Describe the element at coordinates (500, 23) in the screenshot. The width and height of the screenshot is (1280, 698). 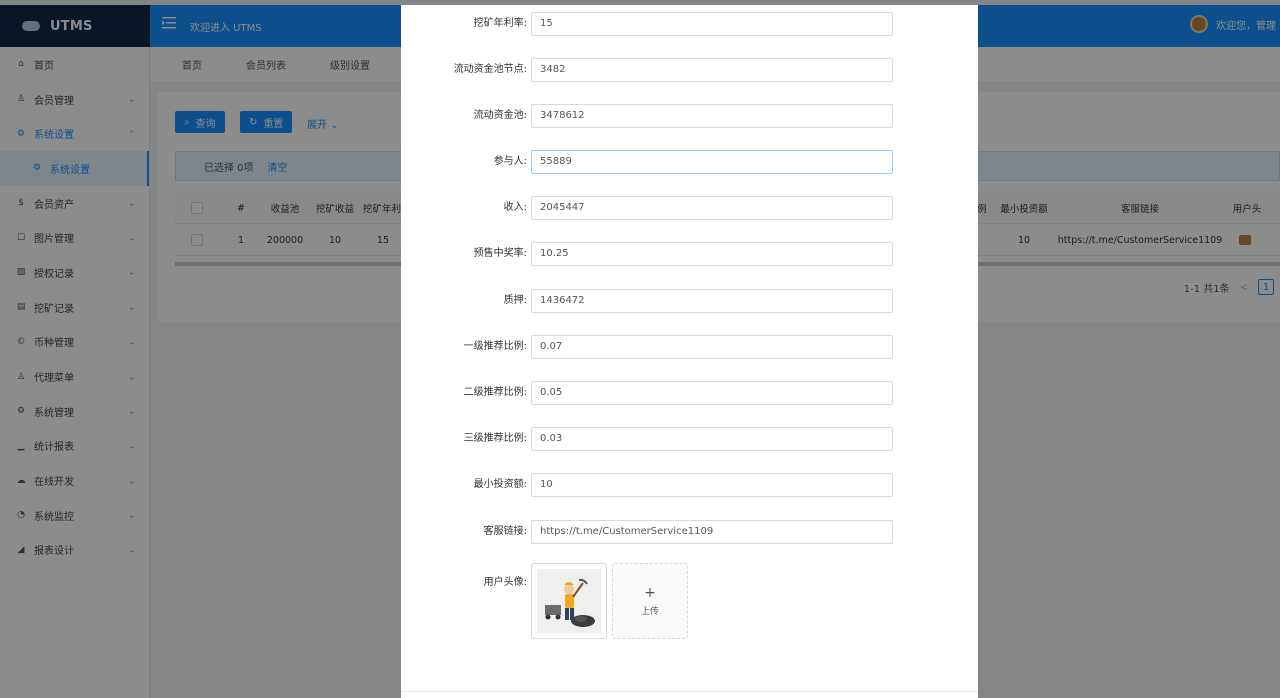
I see `field-label: 挖矿年利率:` at that location.